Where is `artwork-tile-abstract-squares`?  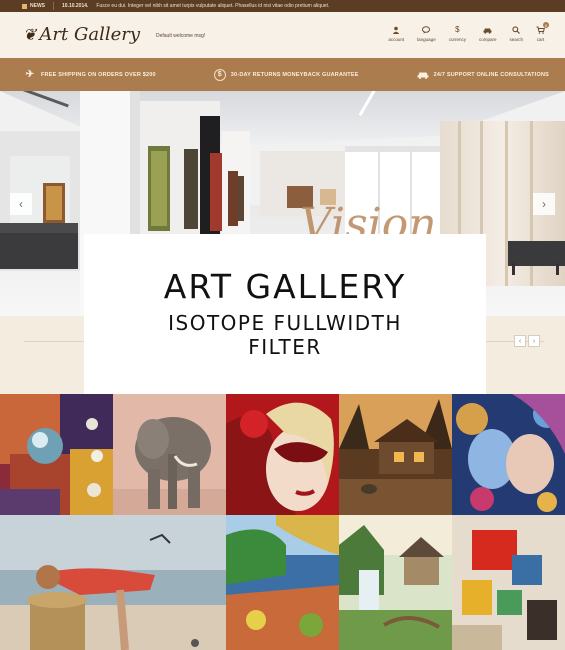
artwork-tile-abstract-squares is located at coordinates (508, 582).